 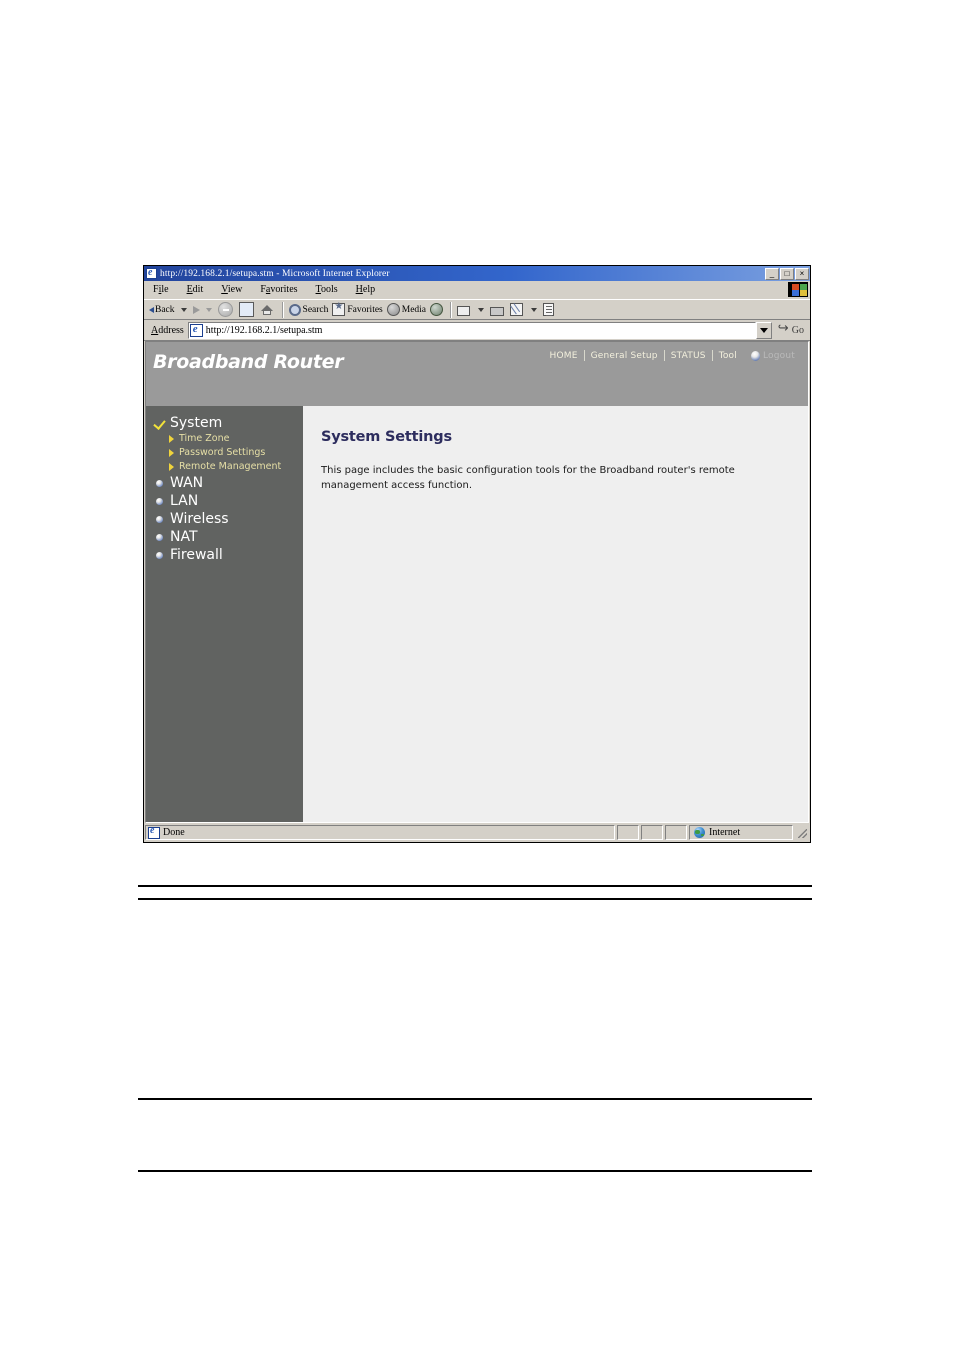 I want to click on sidebar-item-label: Time Zone, so click(x=204, y=438).